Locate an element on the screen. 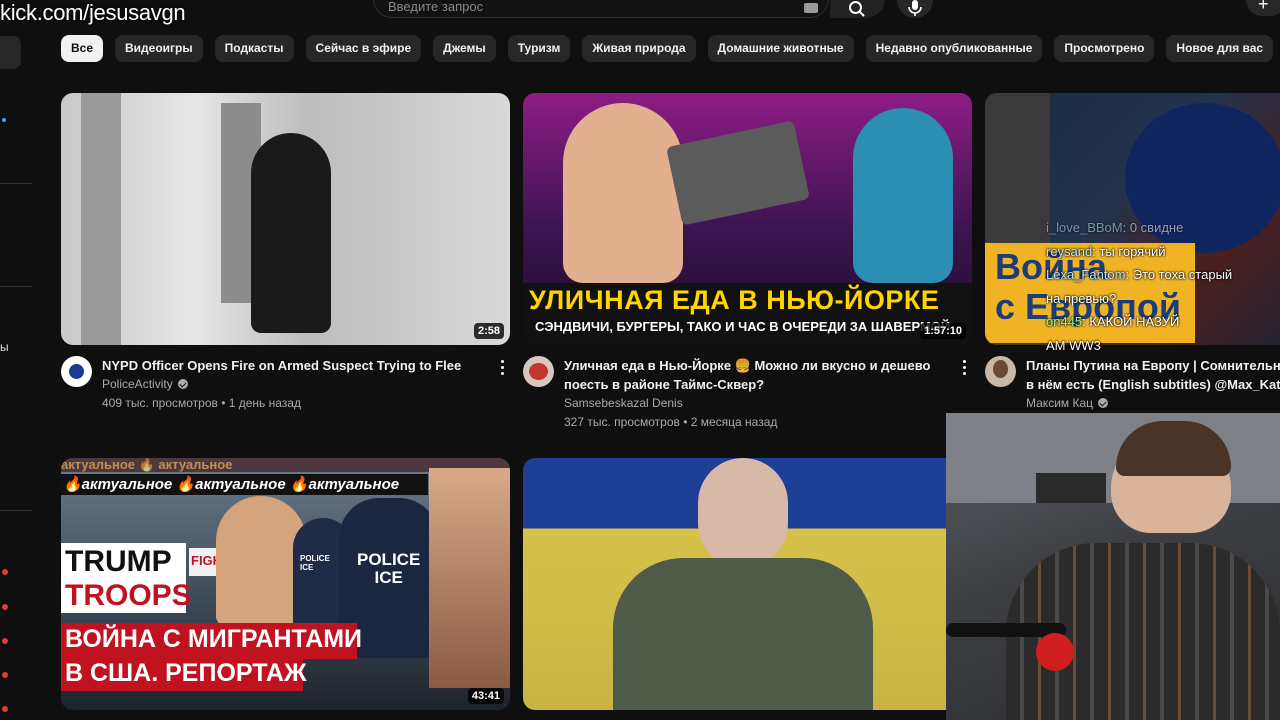 The width and height of the screenshot is (1280, 720). chat-message: на превью? is located at coordinates (1163, 299).